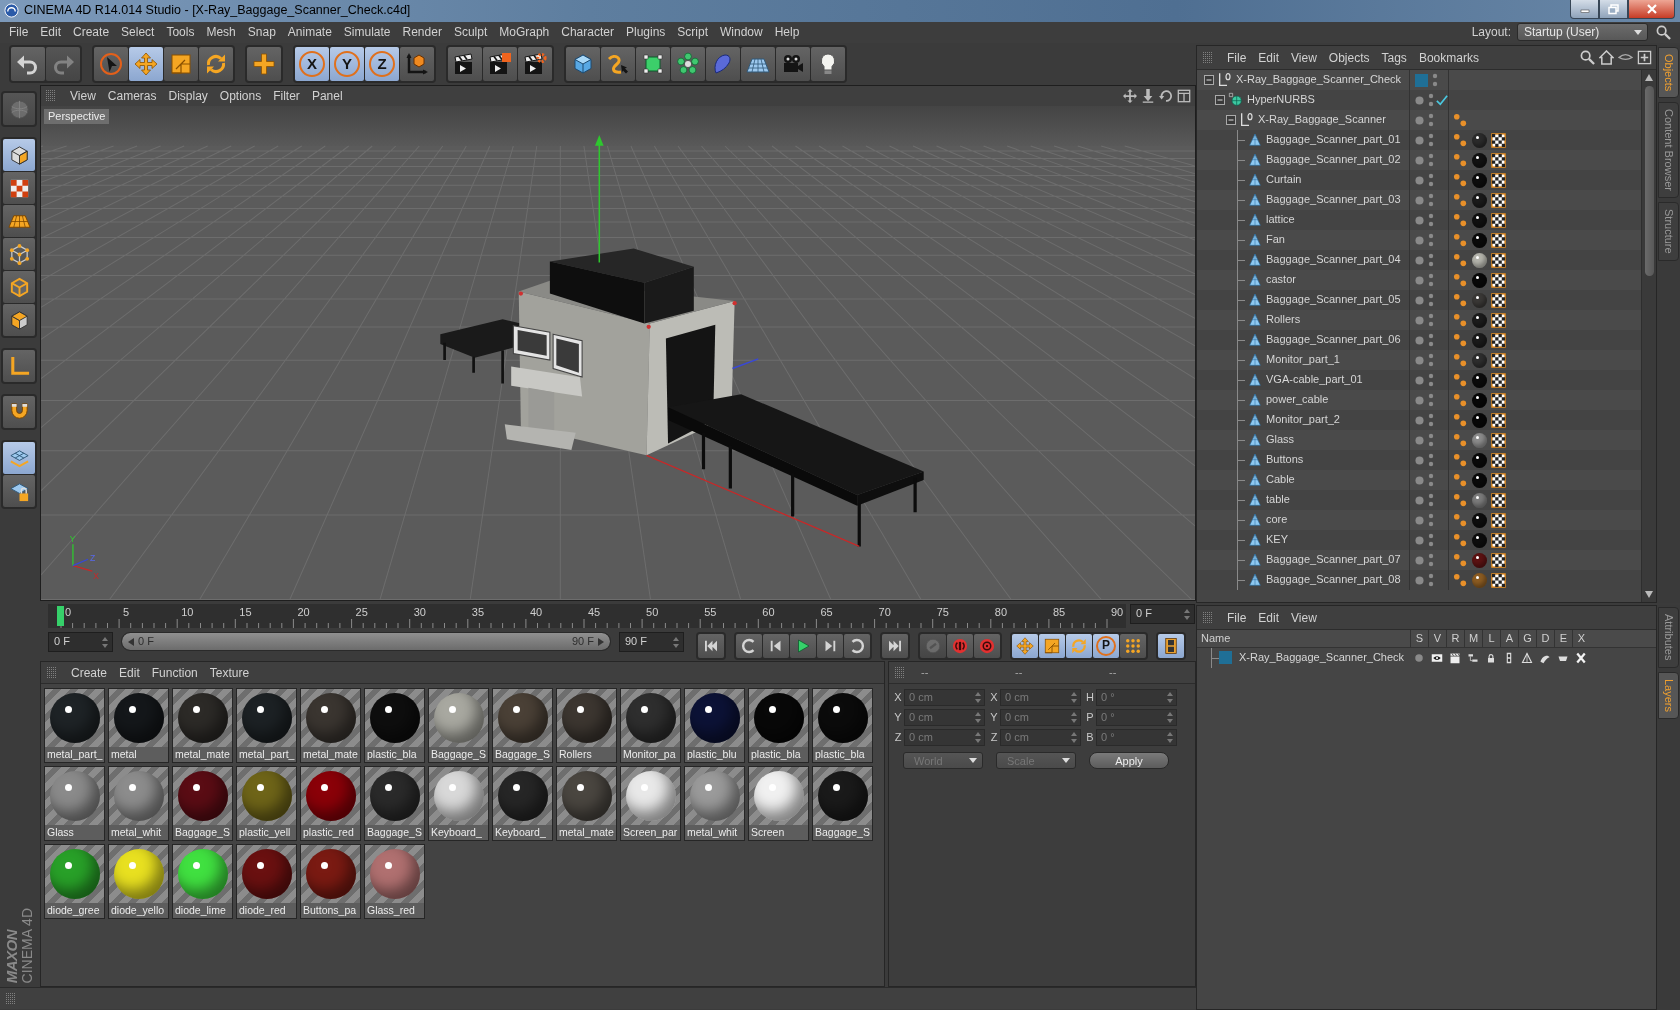 This screenshot has width=1680, height=1010. I want to click on object-name: table, so click(1278, 500).